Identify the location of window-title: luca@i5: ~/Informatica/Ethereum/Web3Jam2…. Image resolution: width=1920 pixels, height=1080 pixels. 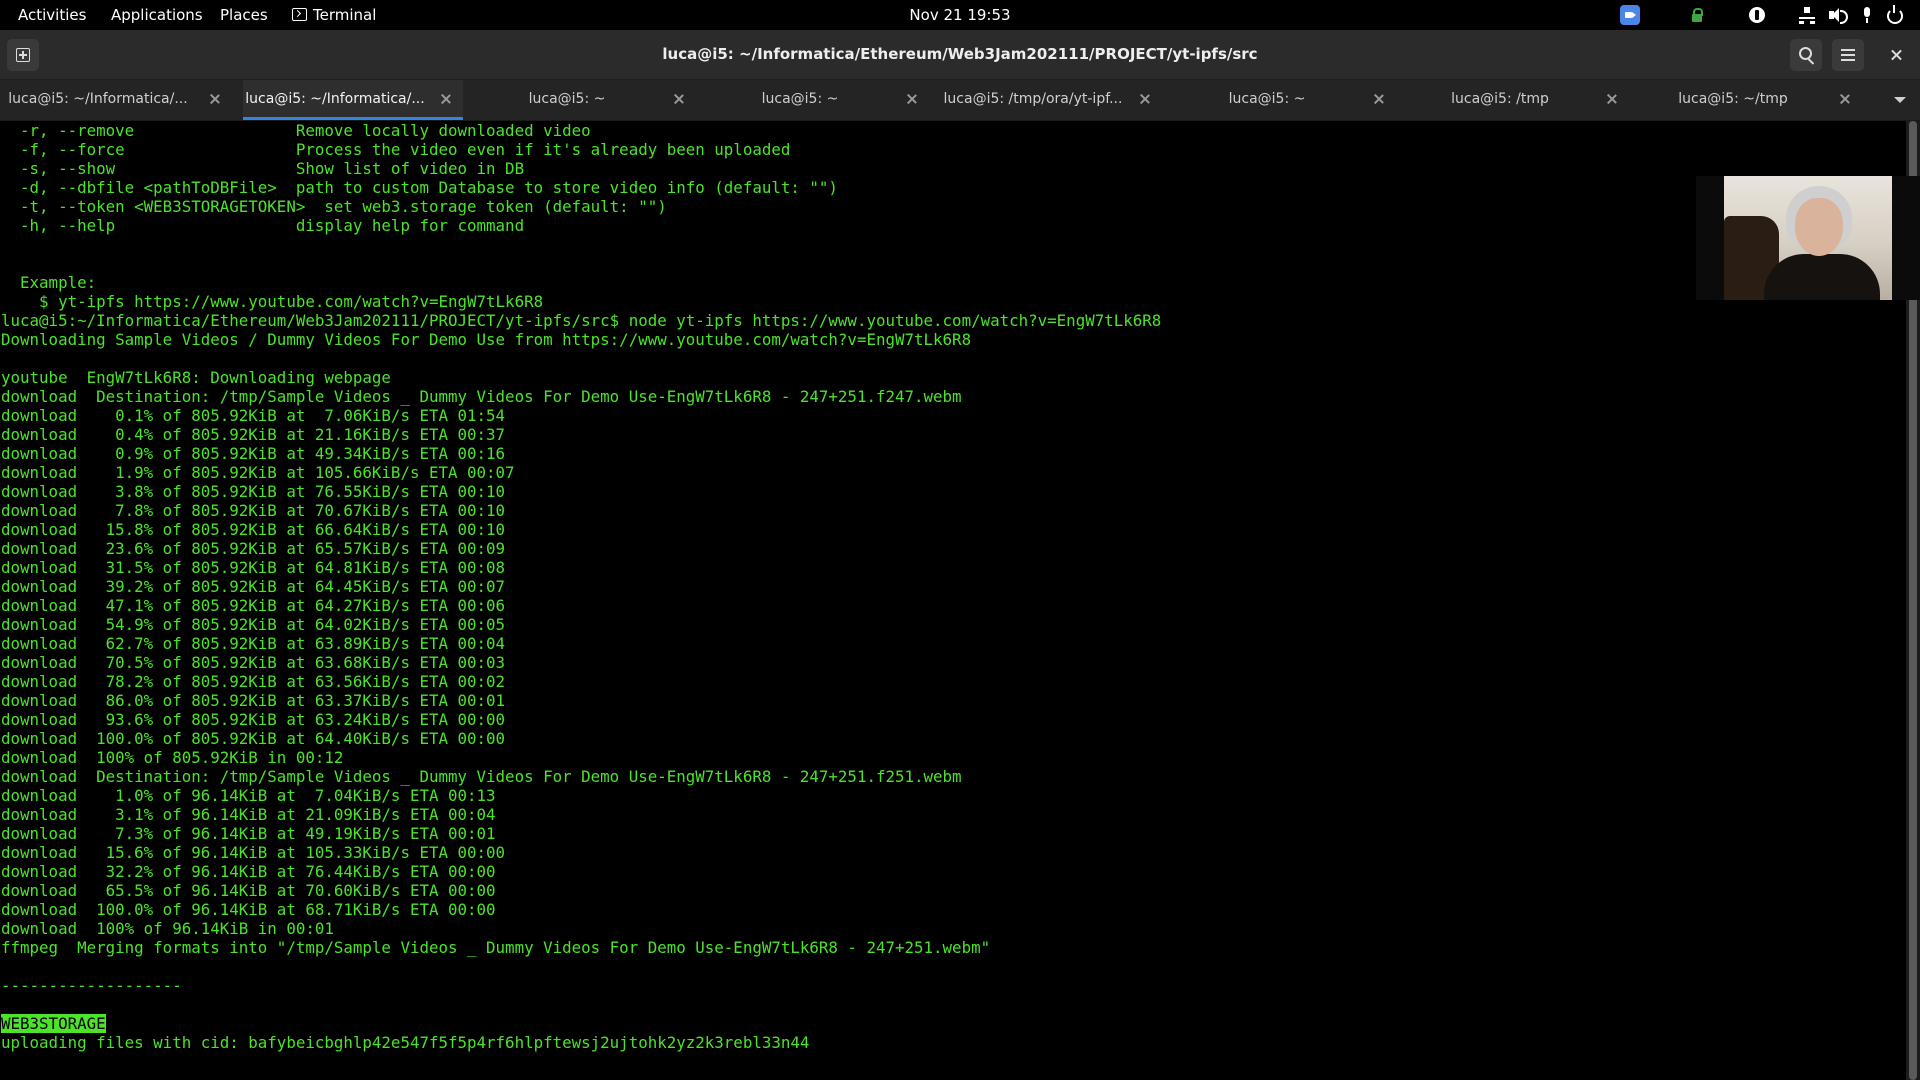
(960, 54).